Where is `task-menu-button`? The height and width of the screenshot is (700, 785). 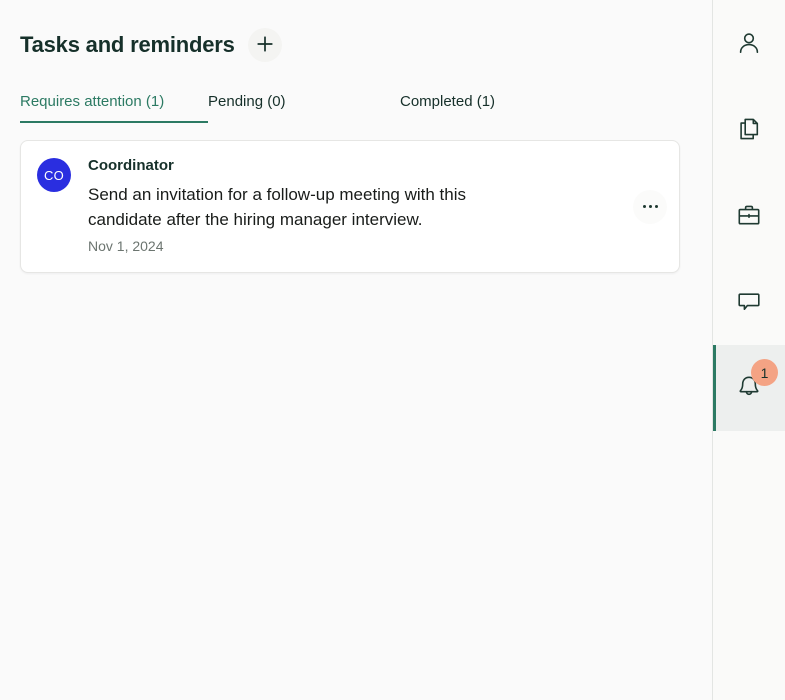 task-menu-button is located at coordinates (650, 206).